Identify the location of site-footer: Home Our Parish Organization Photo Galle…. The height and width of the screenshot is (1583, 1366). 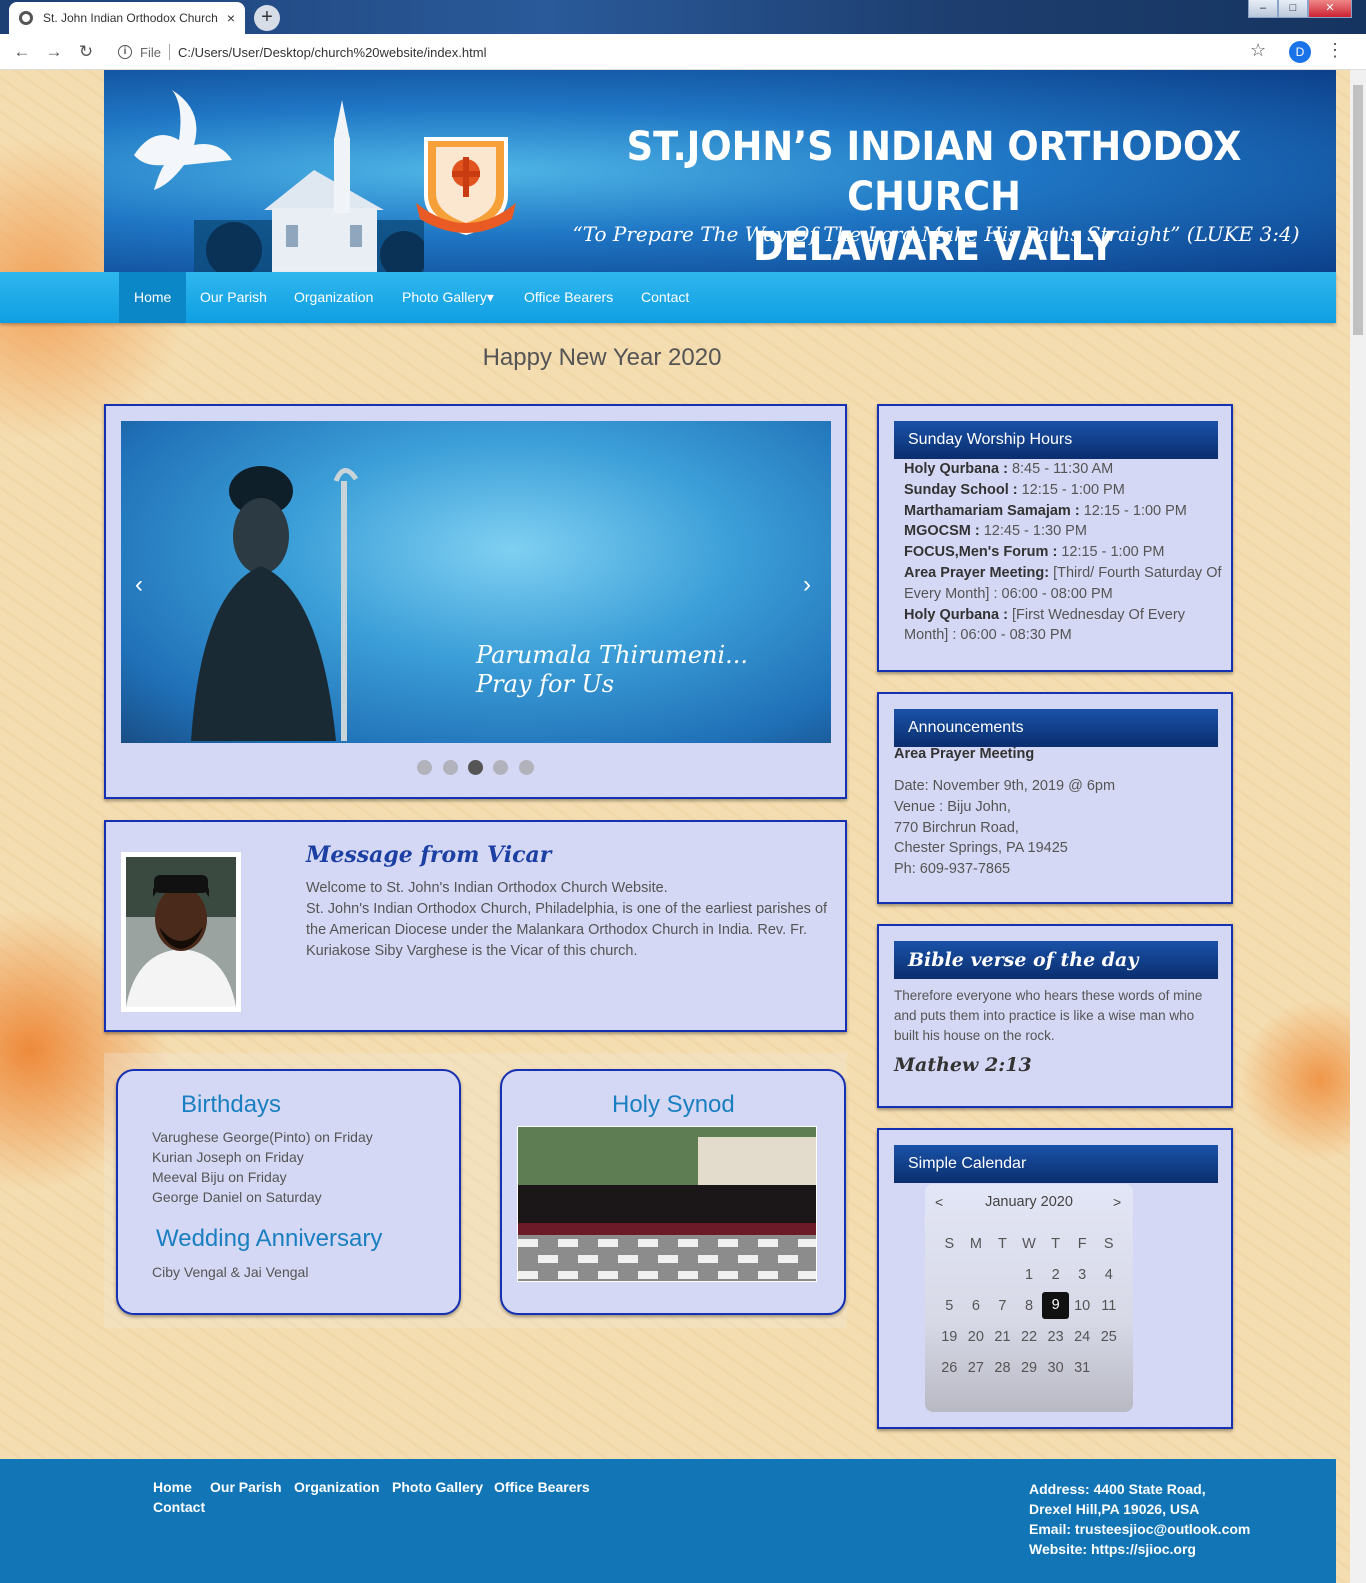
(668, 1521).